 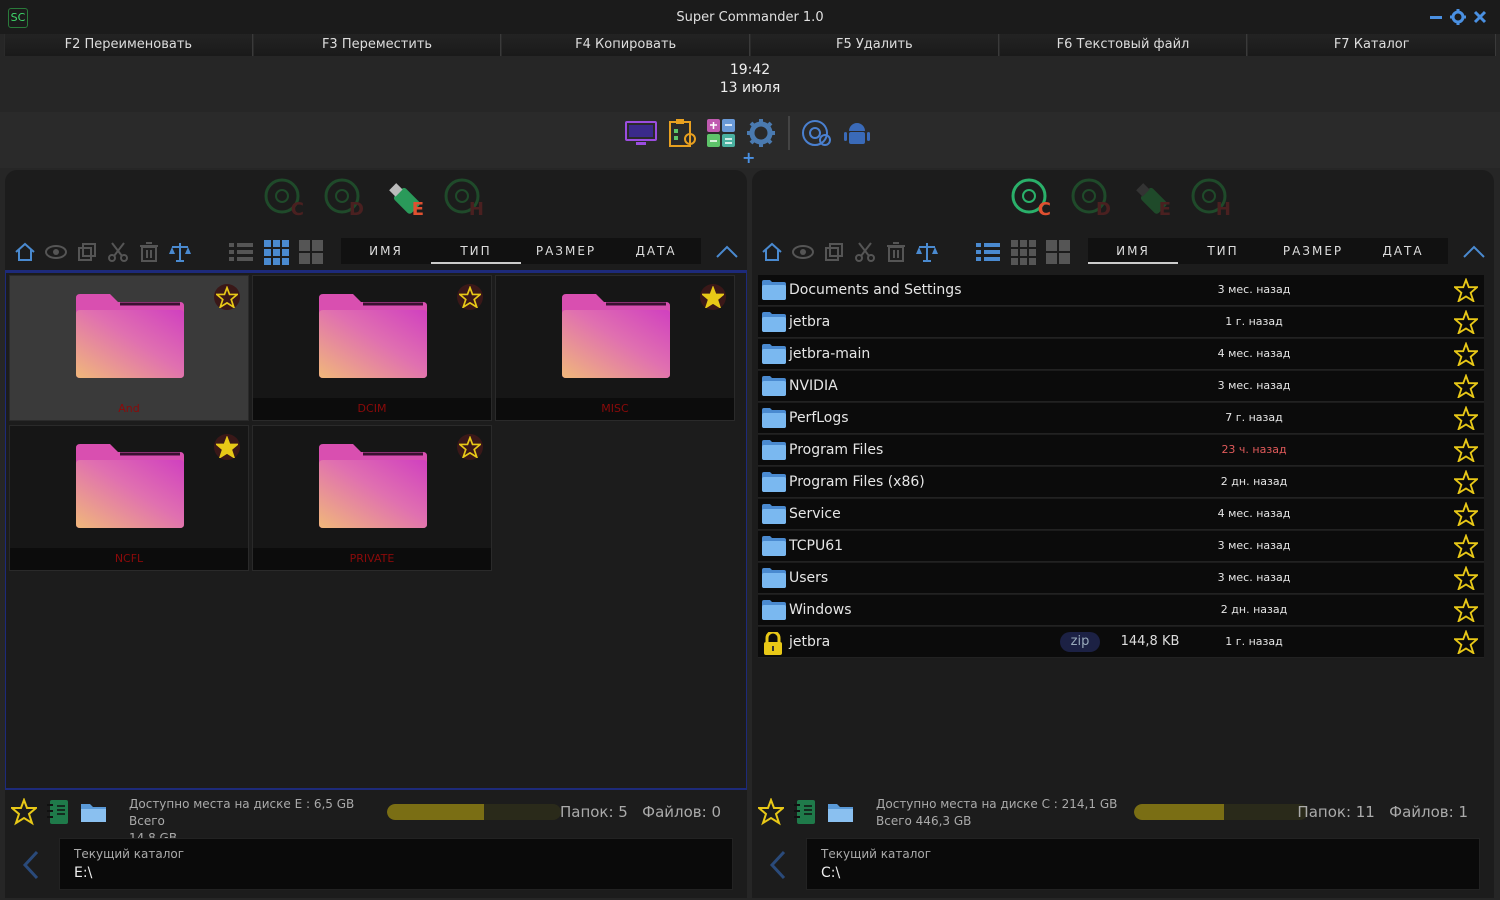 I want to click on disk-manager-icon, so click(x=817, y=133).